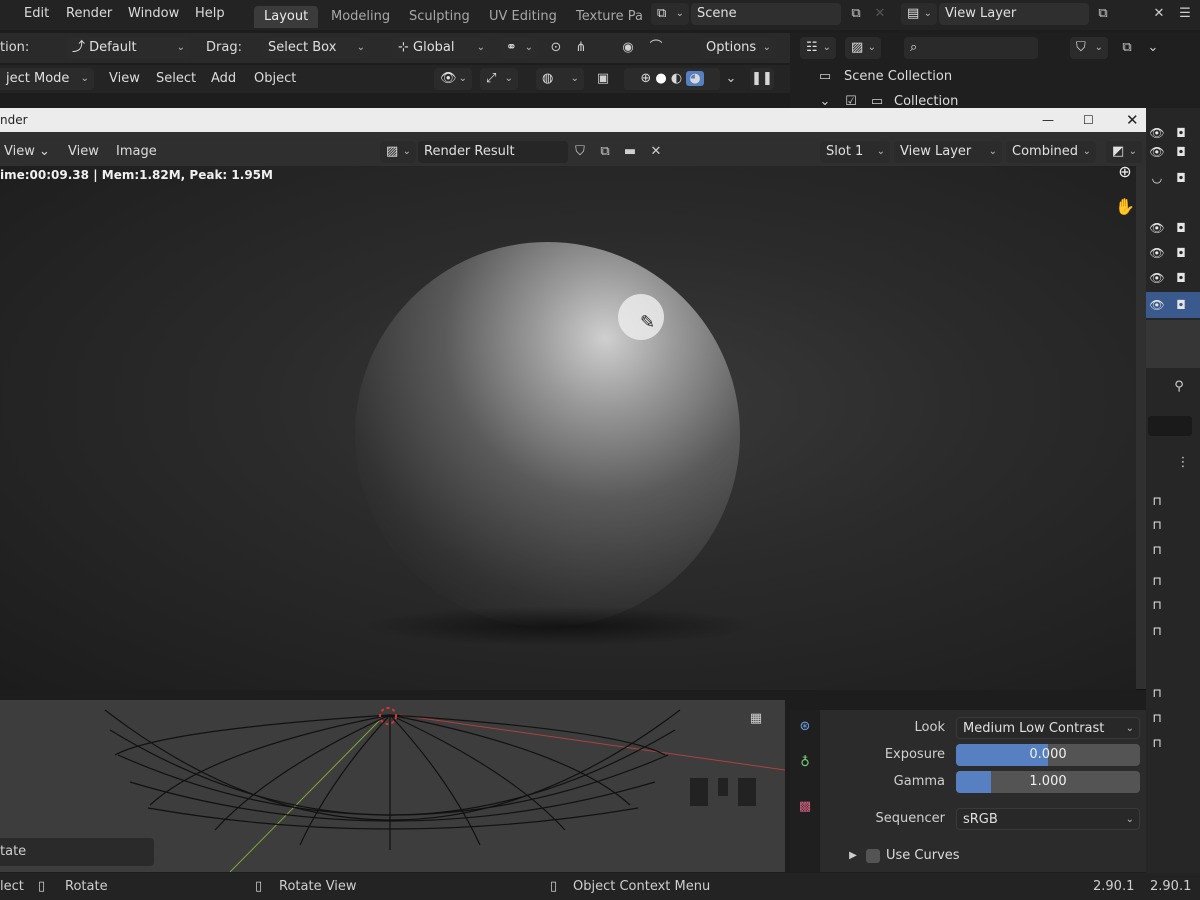 This screenshot has width=1200, height=900. I want to click on options-dropdown: Options ⌄, so click(738, 48).